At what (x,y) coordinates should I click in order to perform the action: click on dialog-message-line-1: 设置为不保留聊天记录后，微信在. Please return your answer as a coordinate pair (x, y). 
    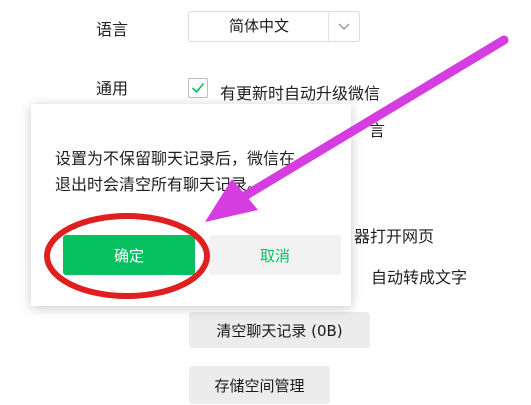
    Looking at the image, I should click on (175, 158).